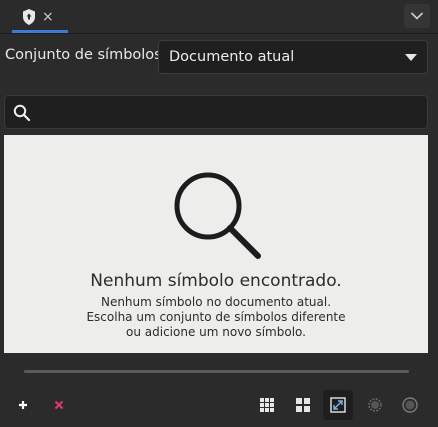 The image size is (438, 427). I want to click on remove-icon, so click(59, 405).